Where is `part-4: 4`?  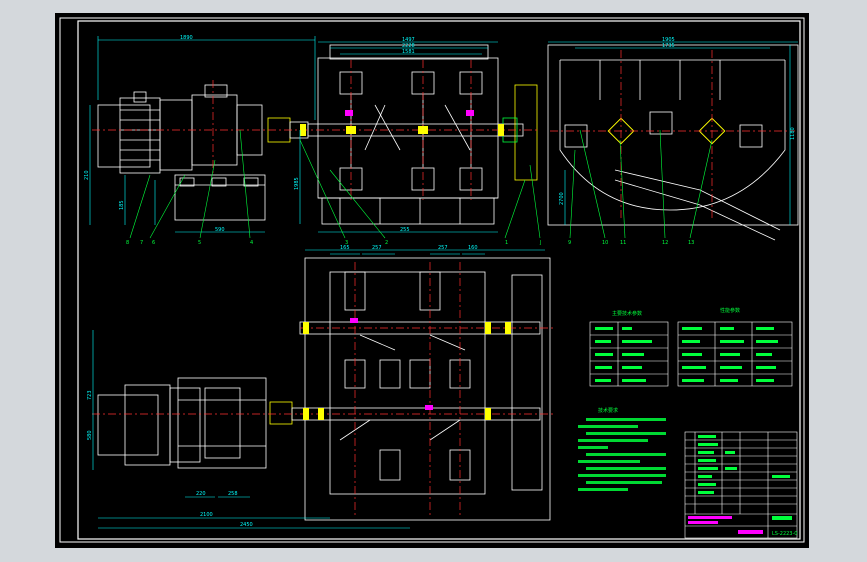 part-4: 4 is located at coordinates (251, 243).